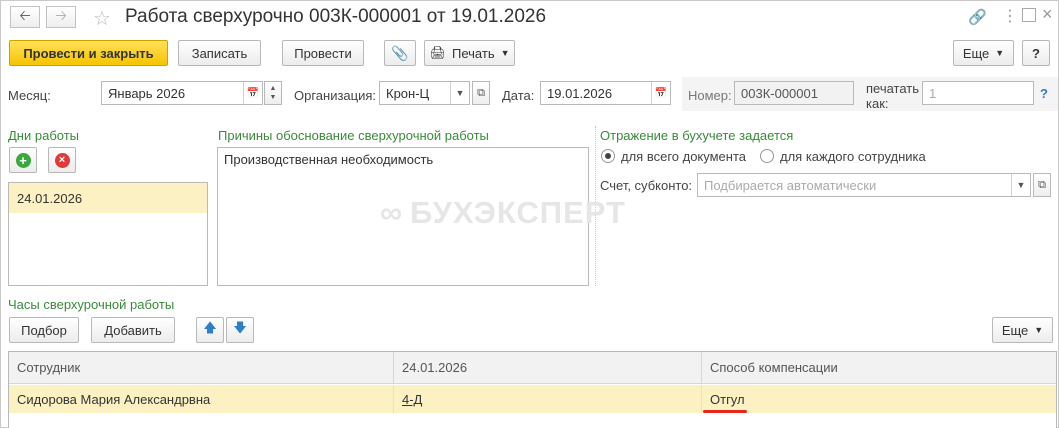  Describe the element at coordinates (893, 96) in the screenshot. I see `print-as-label: печатать как:` at that location.